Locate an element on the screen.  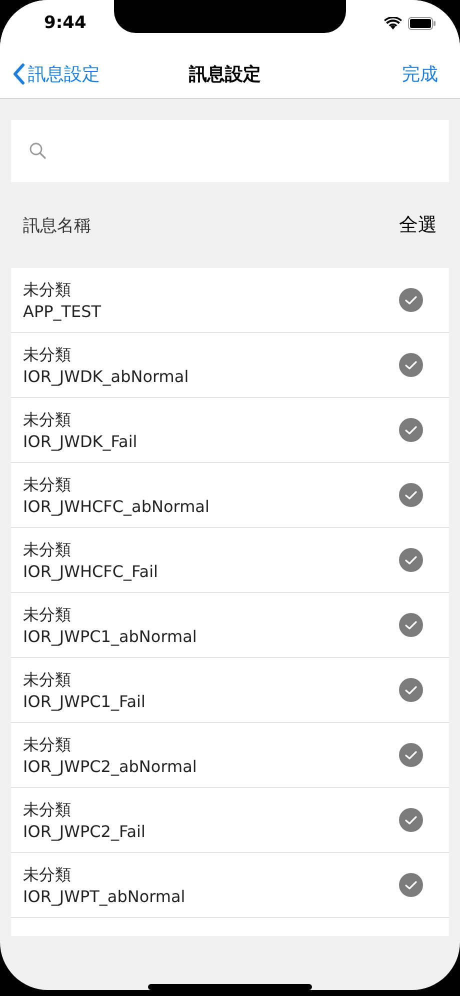
message-name: IOR_JWHCFC_abNormal is located at coordinates (116, 506).